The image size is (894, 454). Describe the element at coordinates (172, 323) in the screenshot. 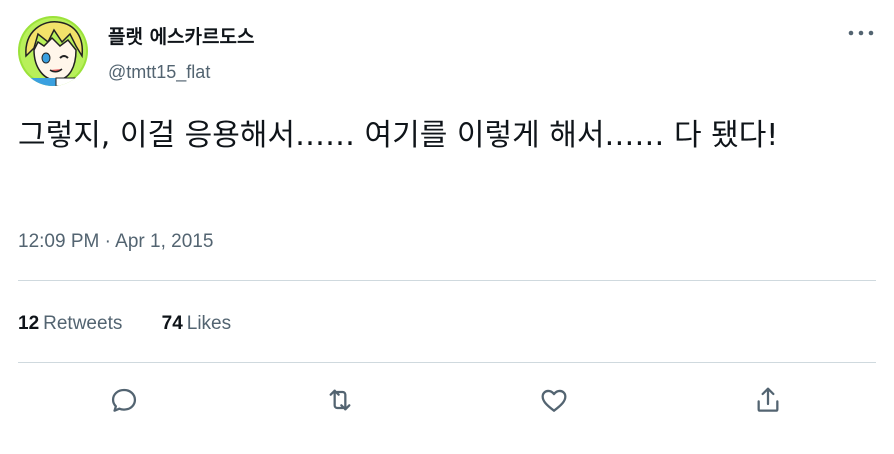

I see `likes-count: 74` at that location.